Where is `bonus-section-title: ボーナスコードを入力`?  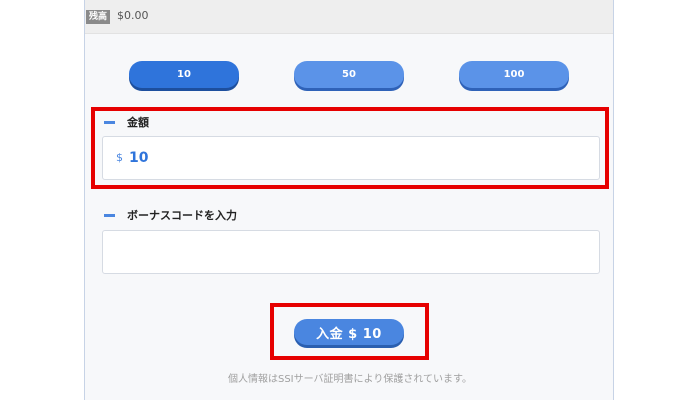
bonus-section-title: ボーナスコードを入力 is located at coordinates (170, 215).